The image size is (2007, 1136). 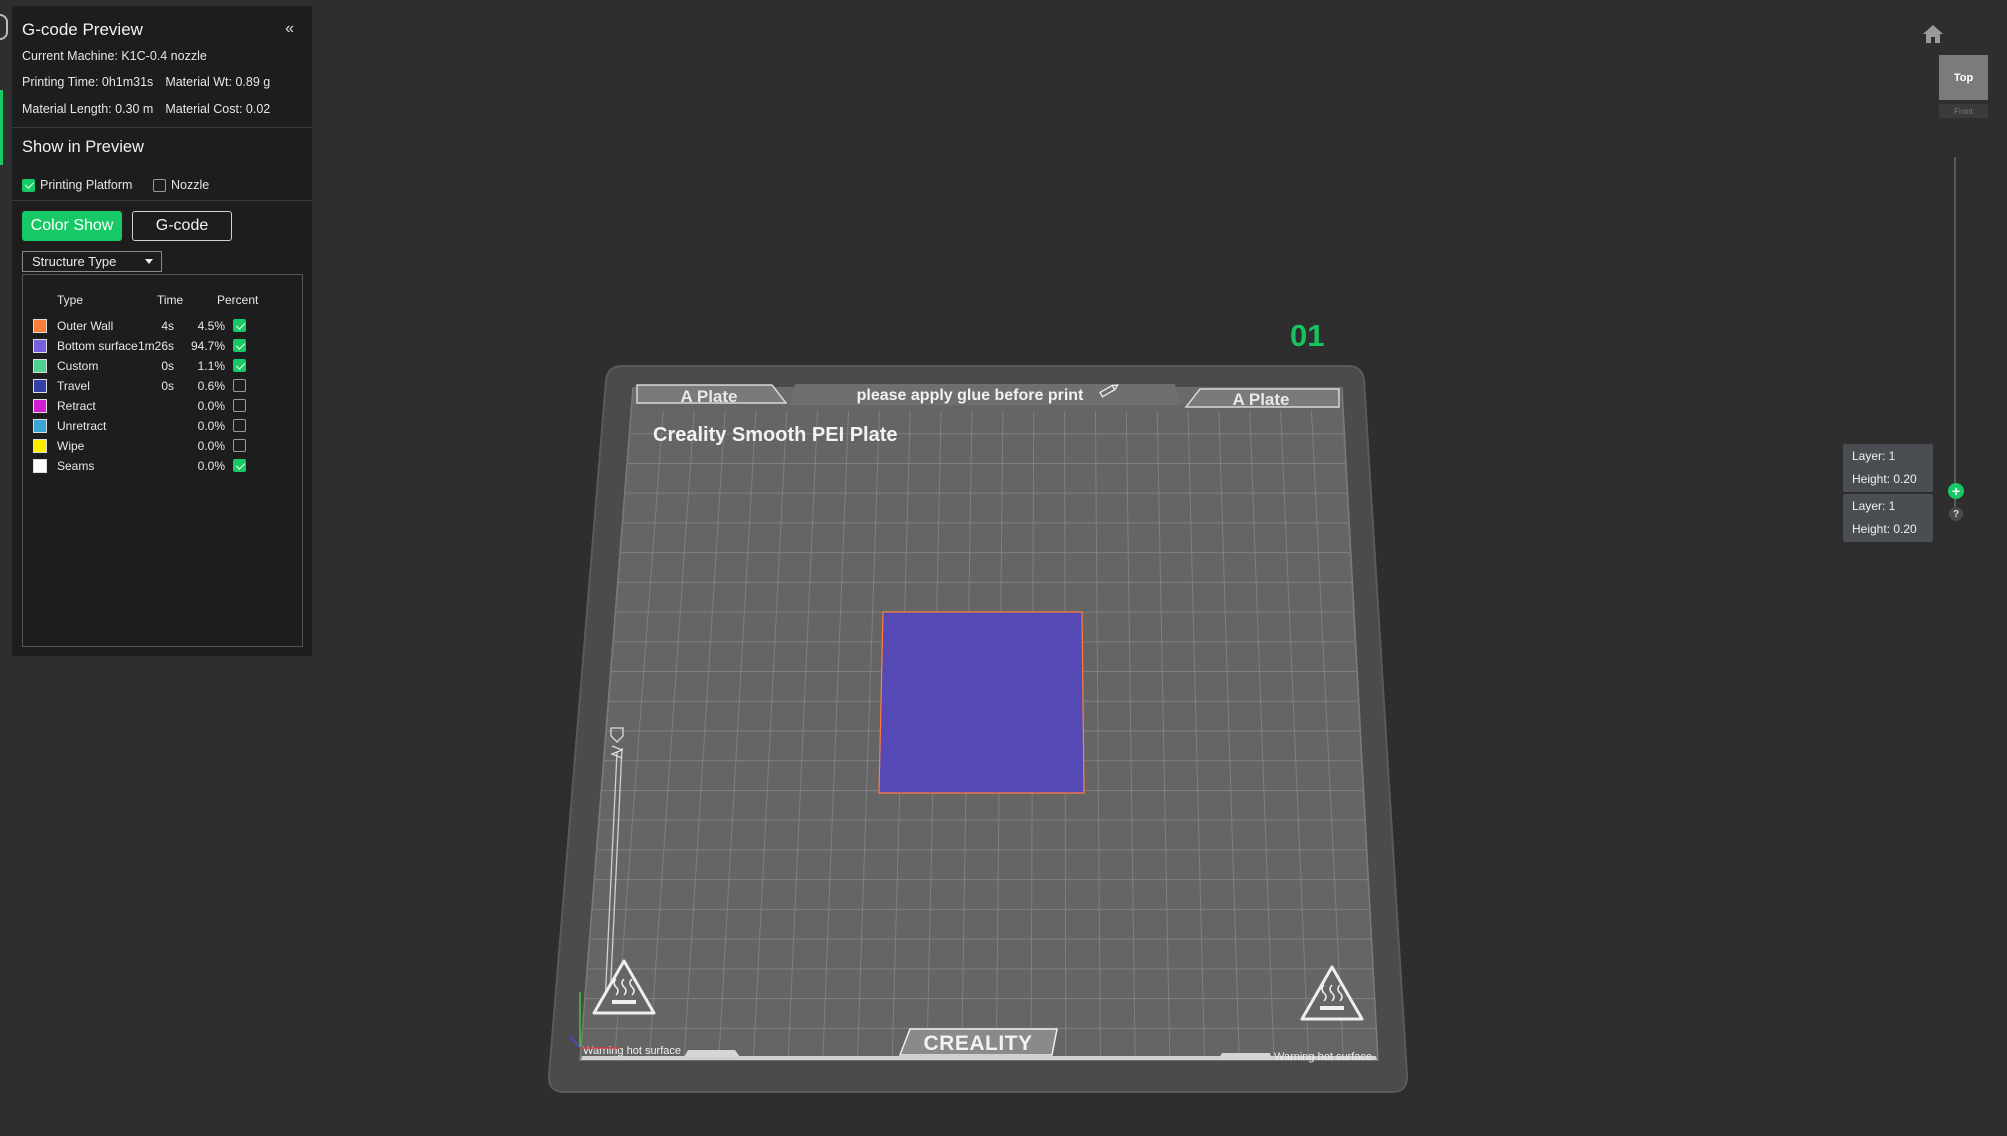 What do you see at coordinates (1963, 111) in the screenshot?
I see `view-cube-front: Front` at bounding box center [1963, 111].